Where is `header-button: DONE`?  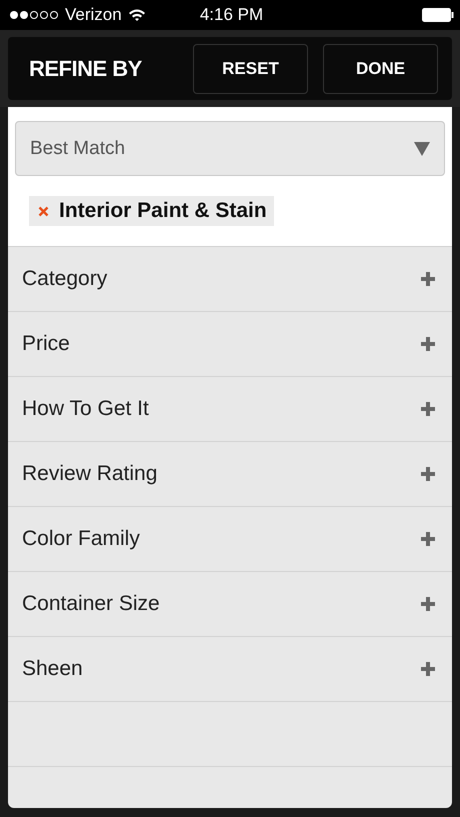
header-button: DONE is located at coordinates (380, 69).